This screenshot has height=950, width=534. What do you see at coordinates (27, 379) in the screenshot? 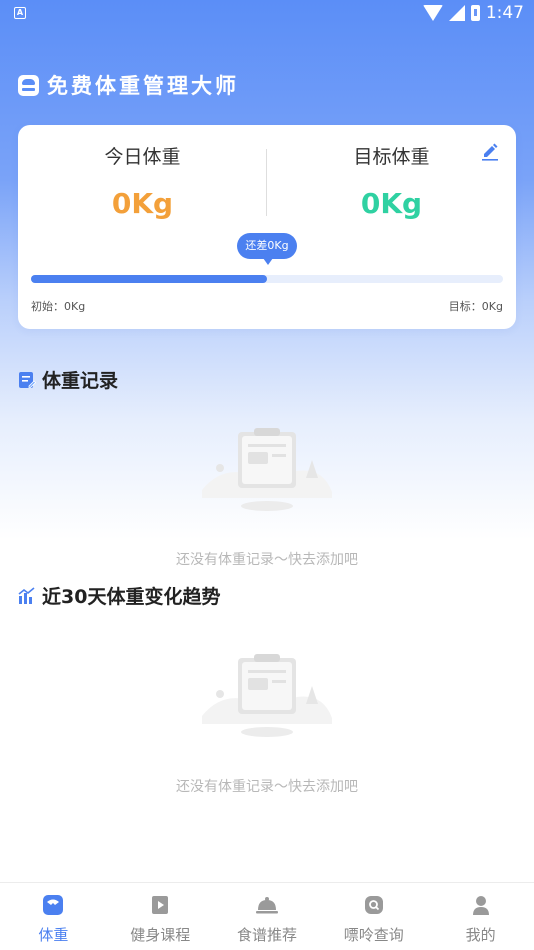
I see `notebook-edit-icon` at bounding box center [27, 379].